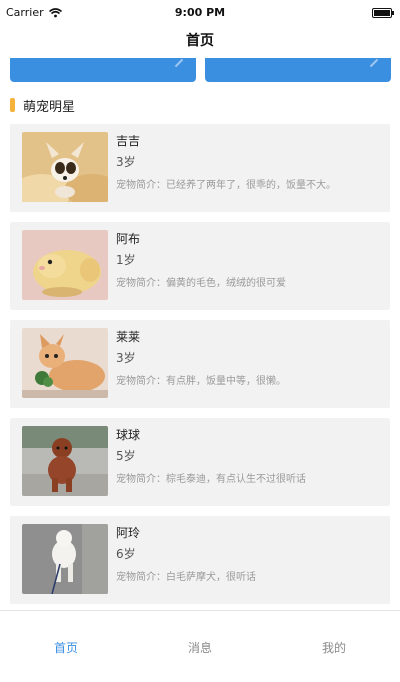  Describe the element at coordinates (128, 533) in the screenshot. I see `pet-name: 阿玲` at that location.